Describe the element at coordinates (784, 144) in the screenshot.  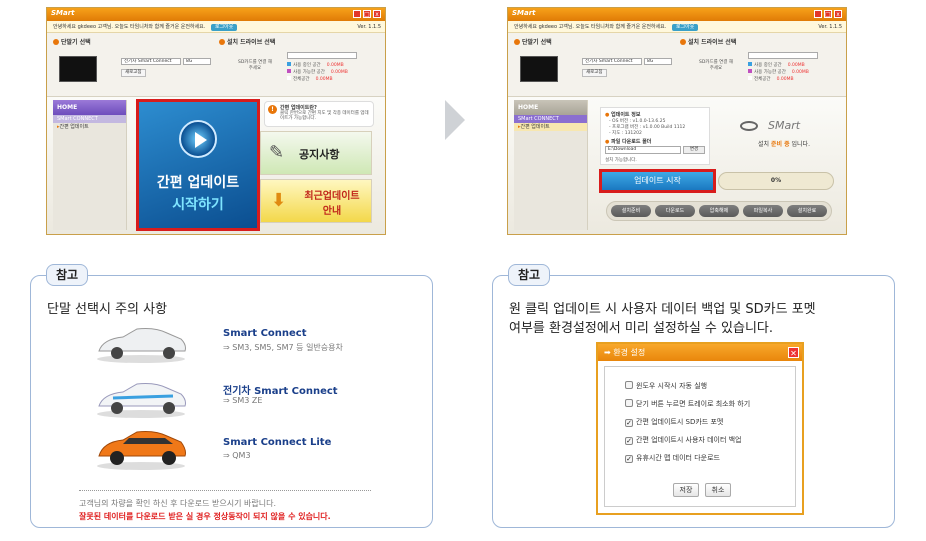
I see `status-text: 설치 준비 중 입니다.` at that location.